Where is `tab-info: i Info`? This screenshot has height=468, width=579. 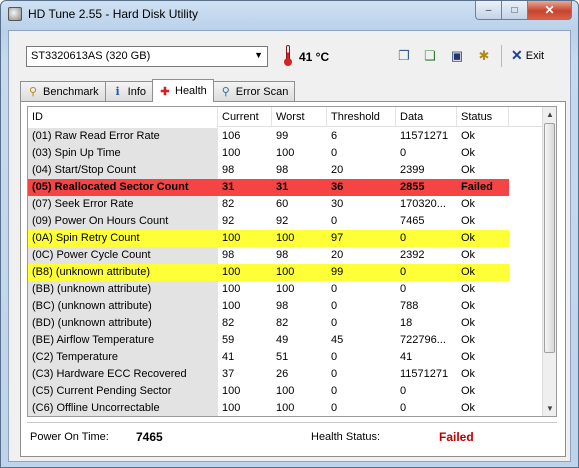
tab-info: i Info is located at coordinates (128, 91).